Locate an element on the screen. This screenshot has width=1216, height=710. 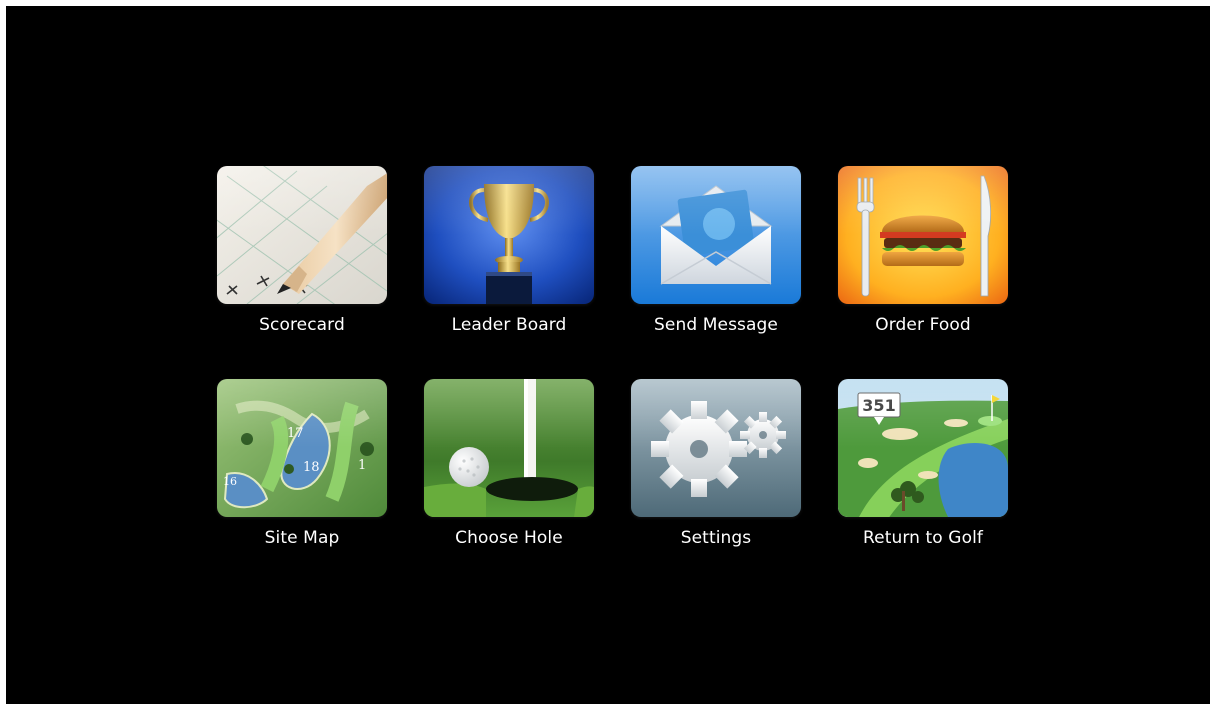
course-map-icon: 17 18 16 1 is located at coordinates (302, 448).